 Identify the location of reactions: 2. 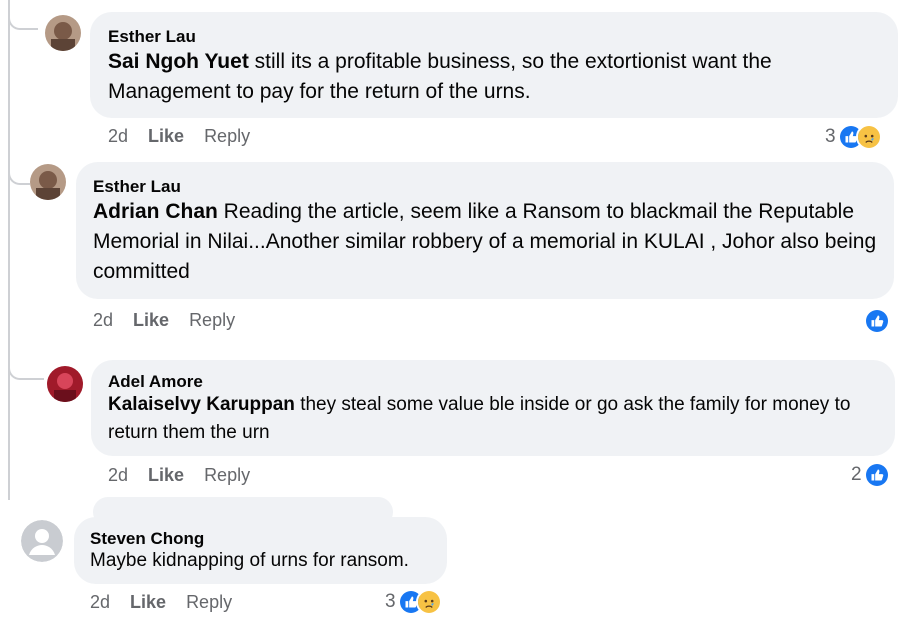
(870, 475).